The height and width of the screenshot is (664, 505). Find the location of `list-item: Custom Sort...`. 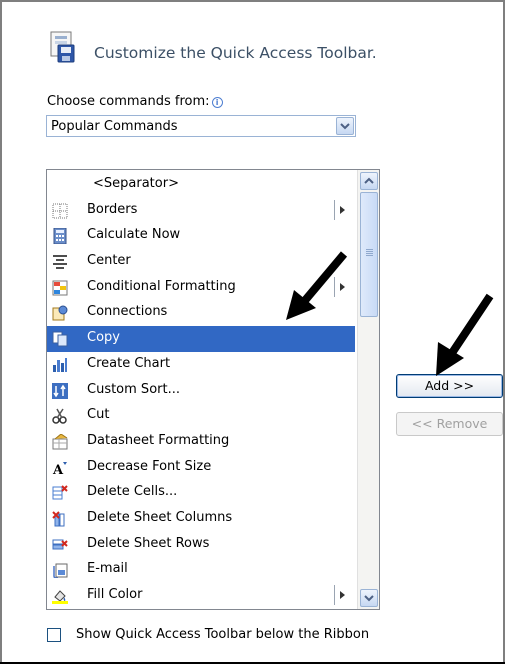

list-item: Custom Sort... is located at coordinates (201, 391).